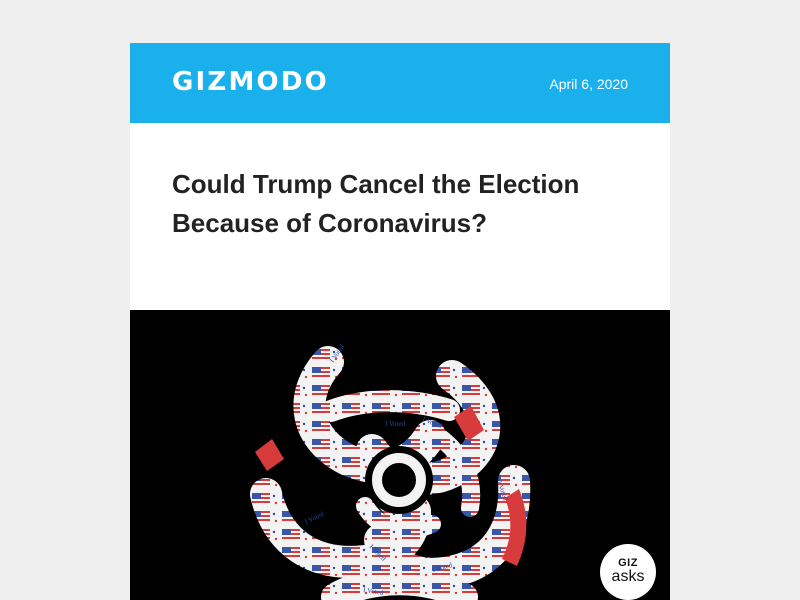  Describe the element at coordinates (588, 84) in the screenshot. I see `publish-date: April 6, 2020` at that location.